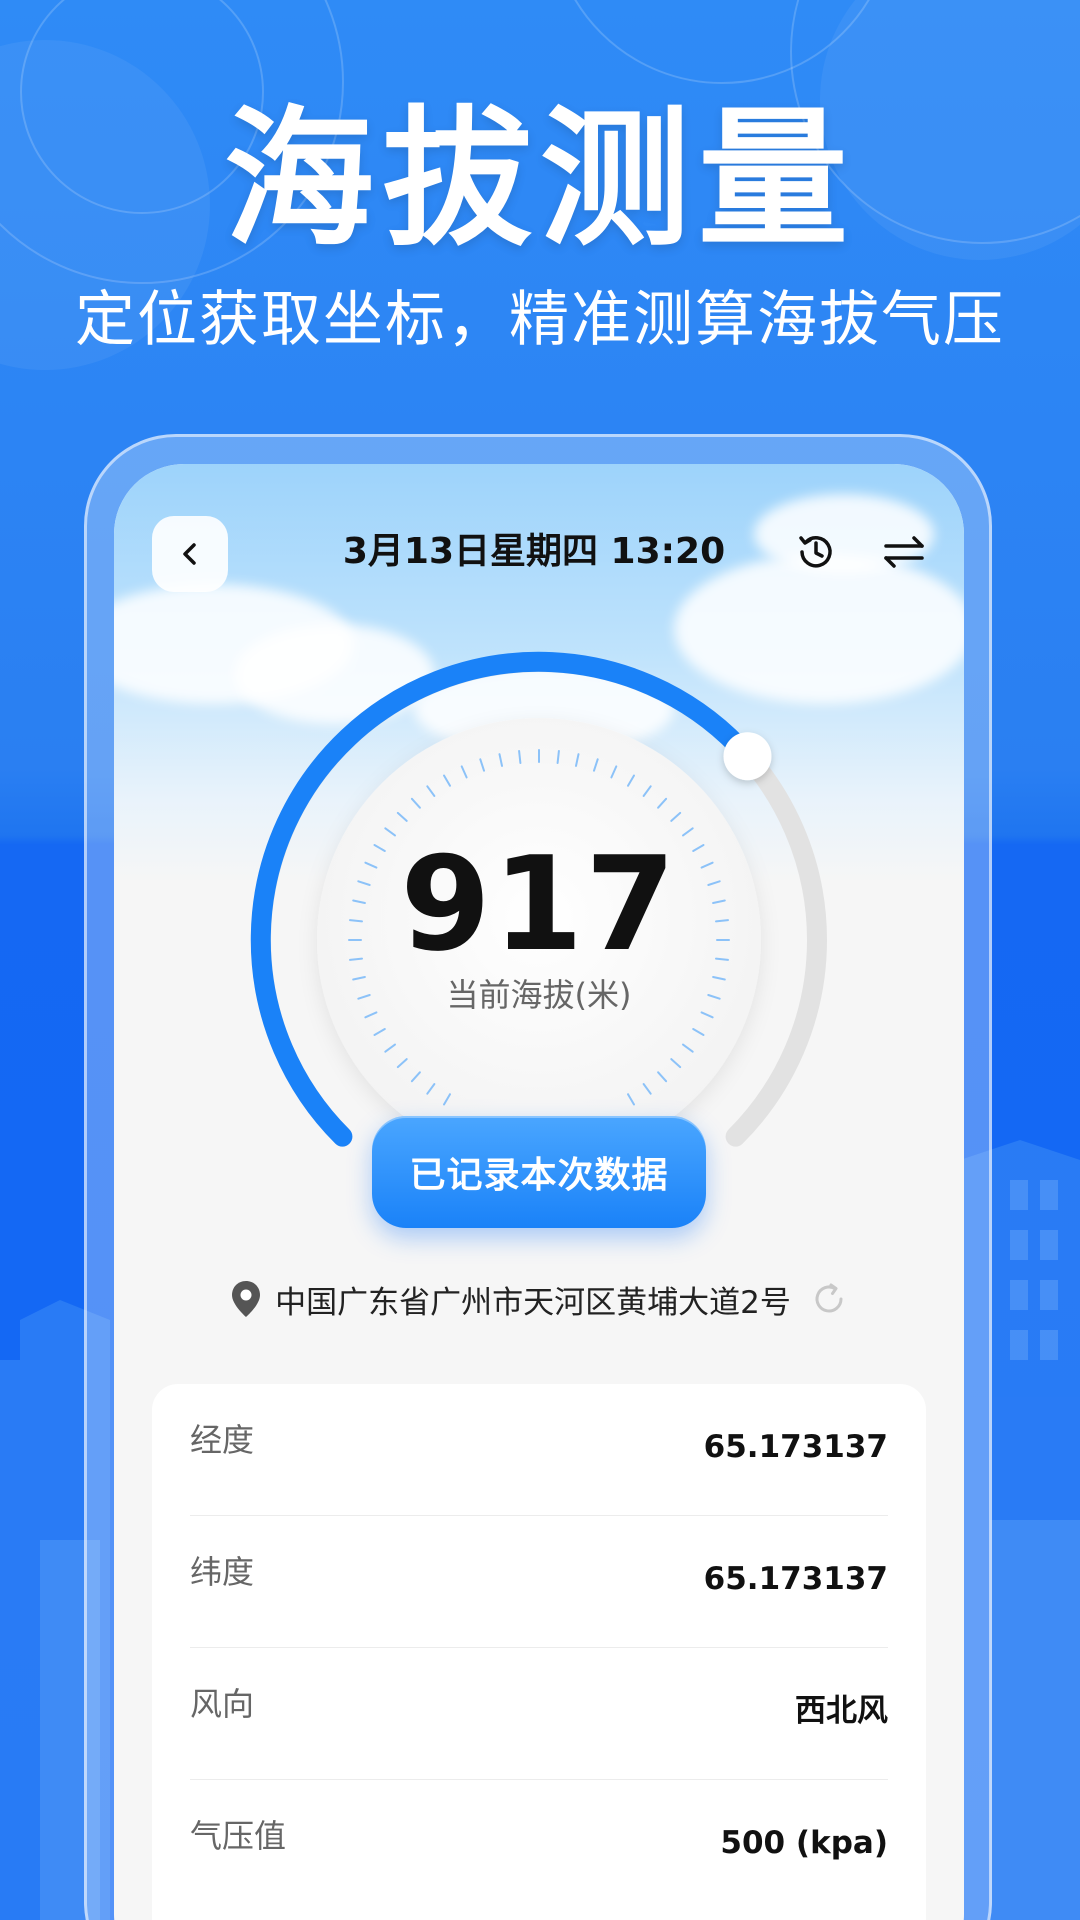  I want to click on info-row-latitude: 纬度 65.173137, so click(539, 1582).